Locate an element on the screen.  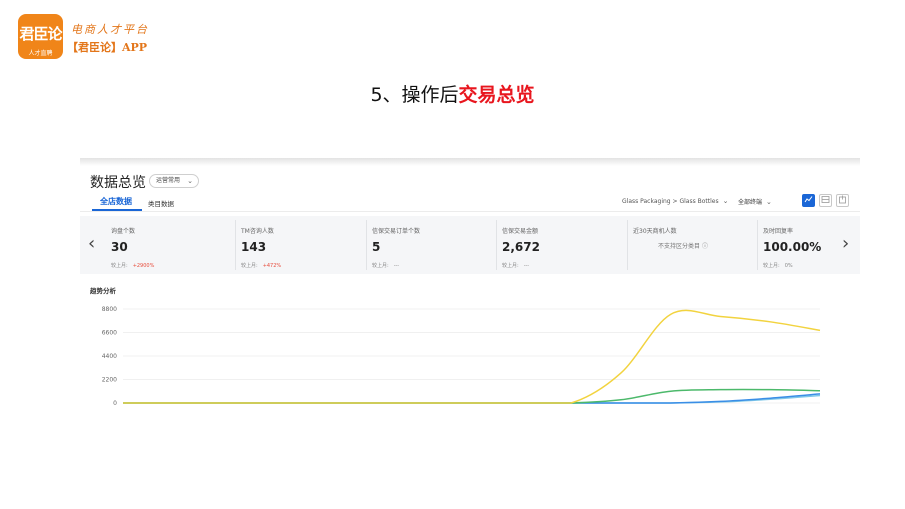
compare-value: +472% is located at coordinates (272, 266).